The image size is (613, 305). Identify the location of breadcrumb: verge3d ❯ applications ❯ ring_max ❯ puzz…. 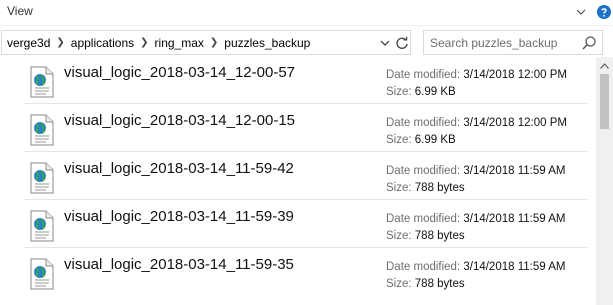
(158, 42).